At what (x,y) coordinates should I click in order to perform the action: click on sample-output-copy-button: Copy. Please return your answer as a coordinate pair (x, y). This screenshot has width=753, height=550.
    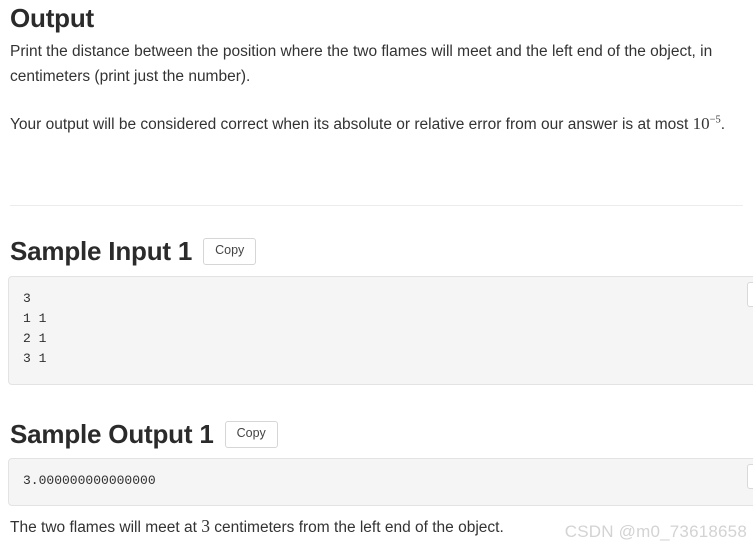
    Looking at the image, I should click on (251, 434).